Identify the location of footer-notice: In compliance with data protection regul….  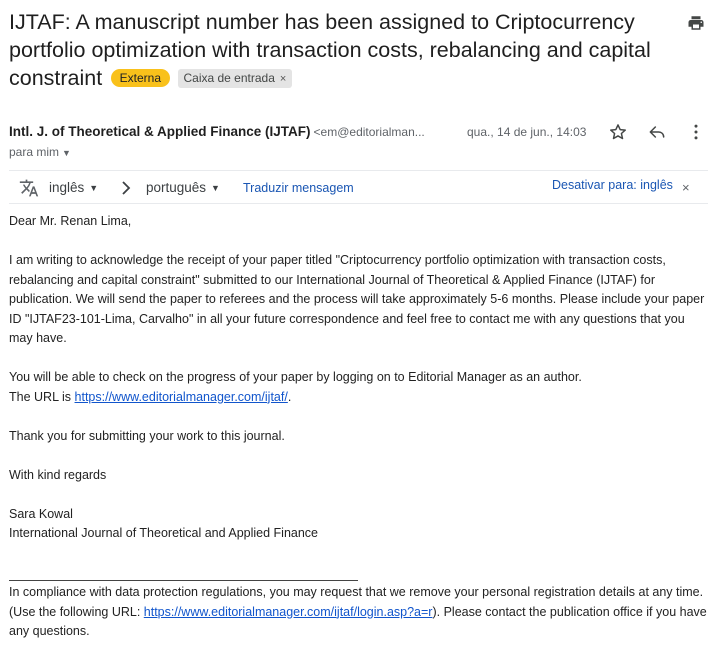
(359, 612).